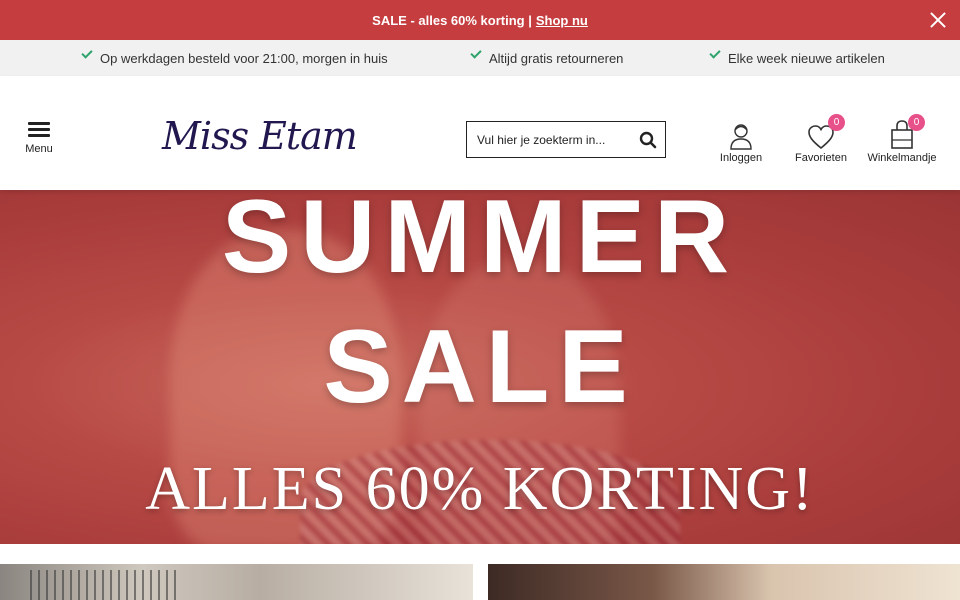 Image resolution: width=960 pixels, height=600 pixels. What do you see at coordinates (741, 137) in the screenshot?
I see `user-icon` at bounding box center [741, 137].